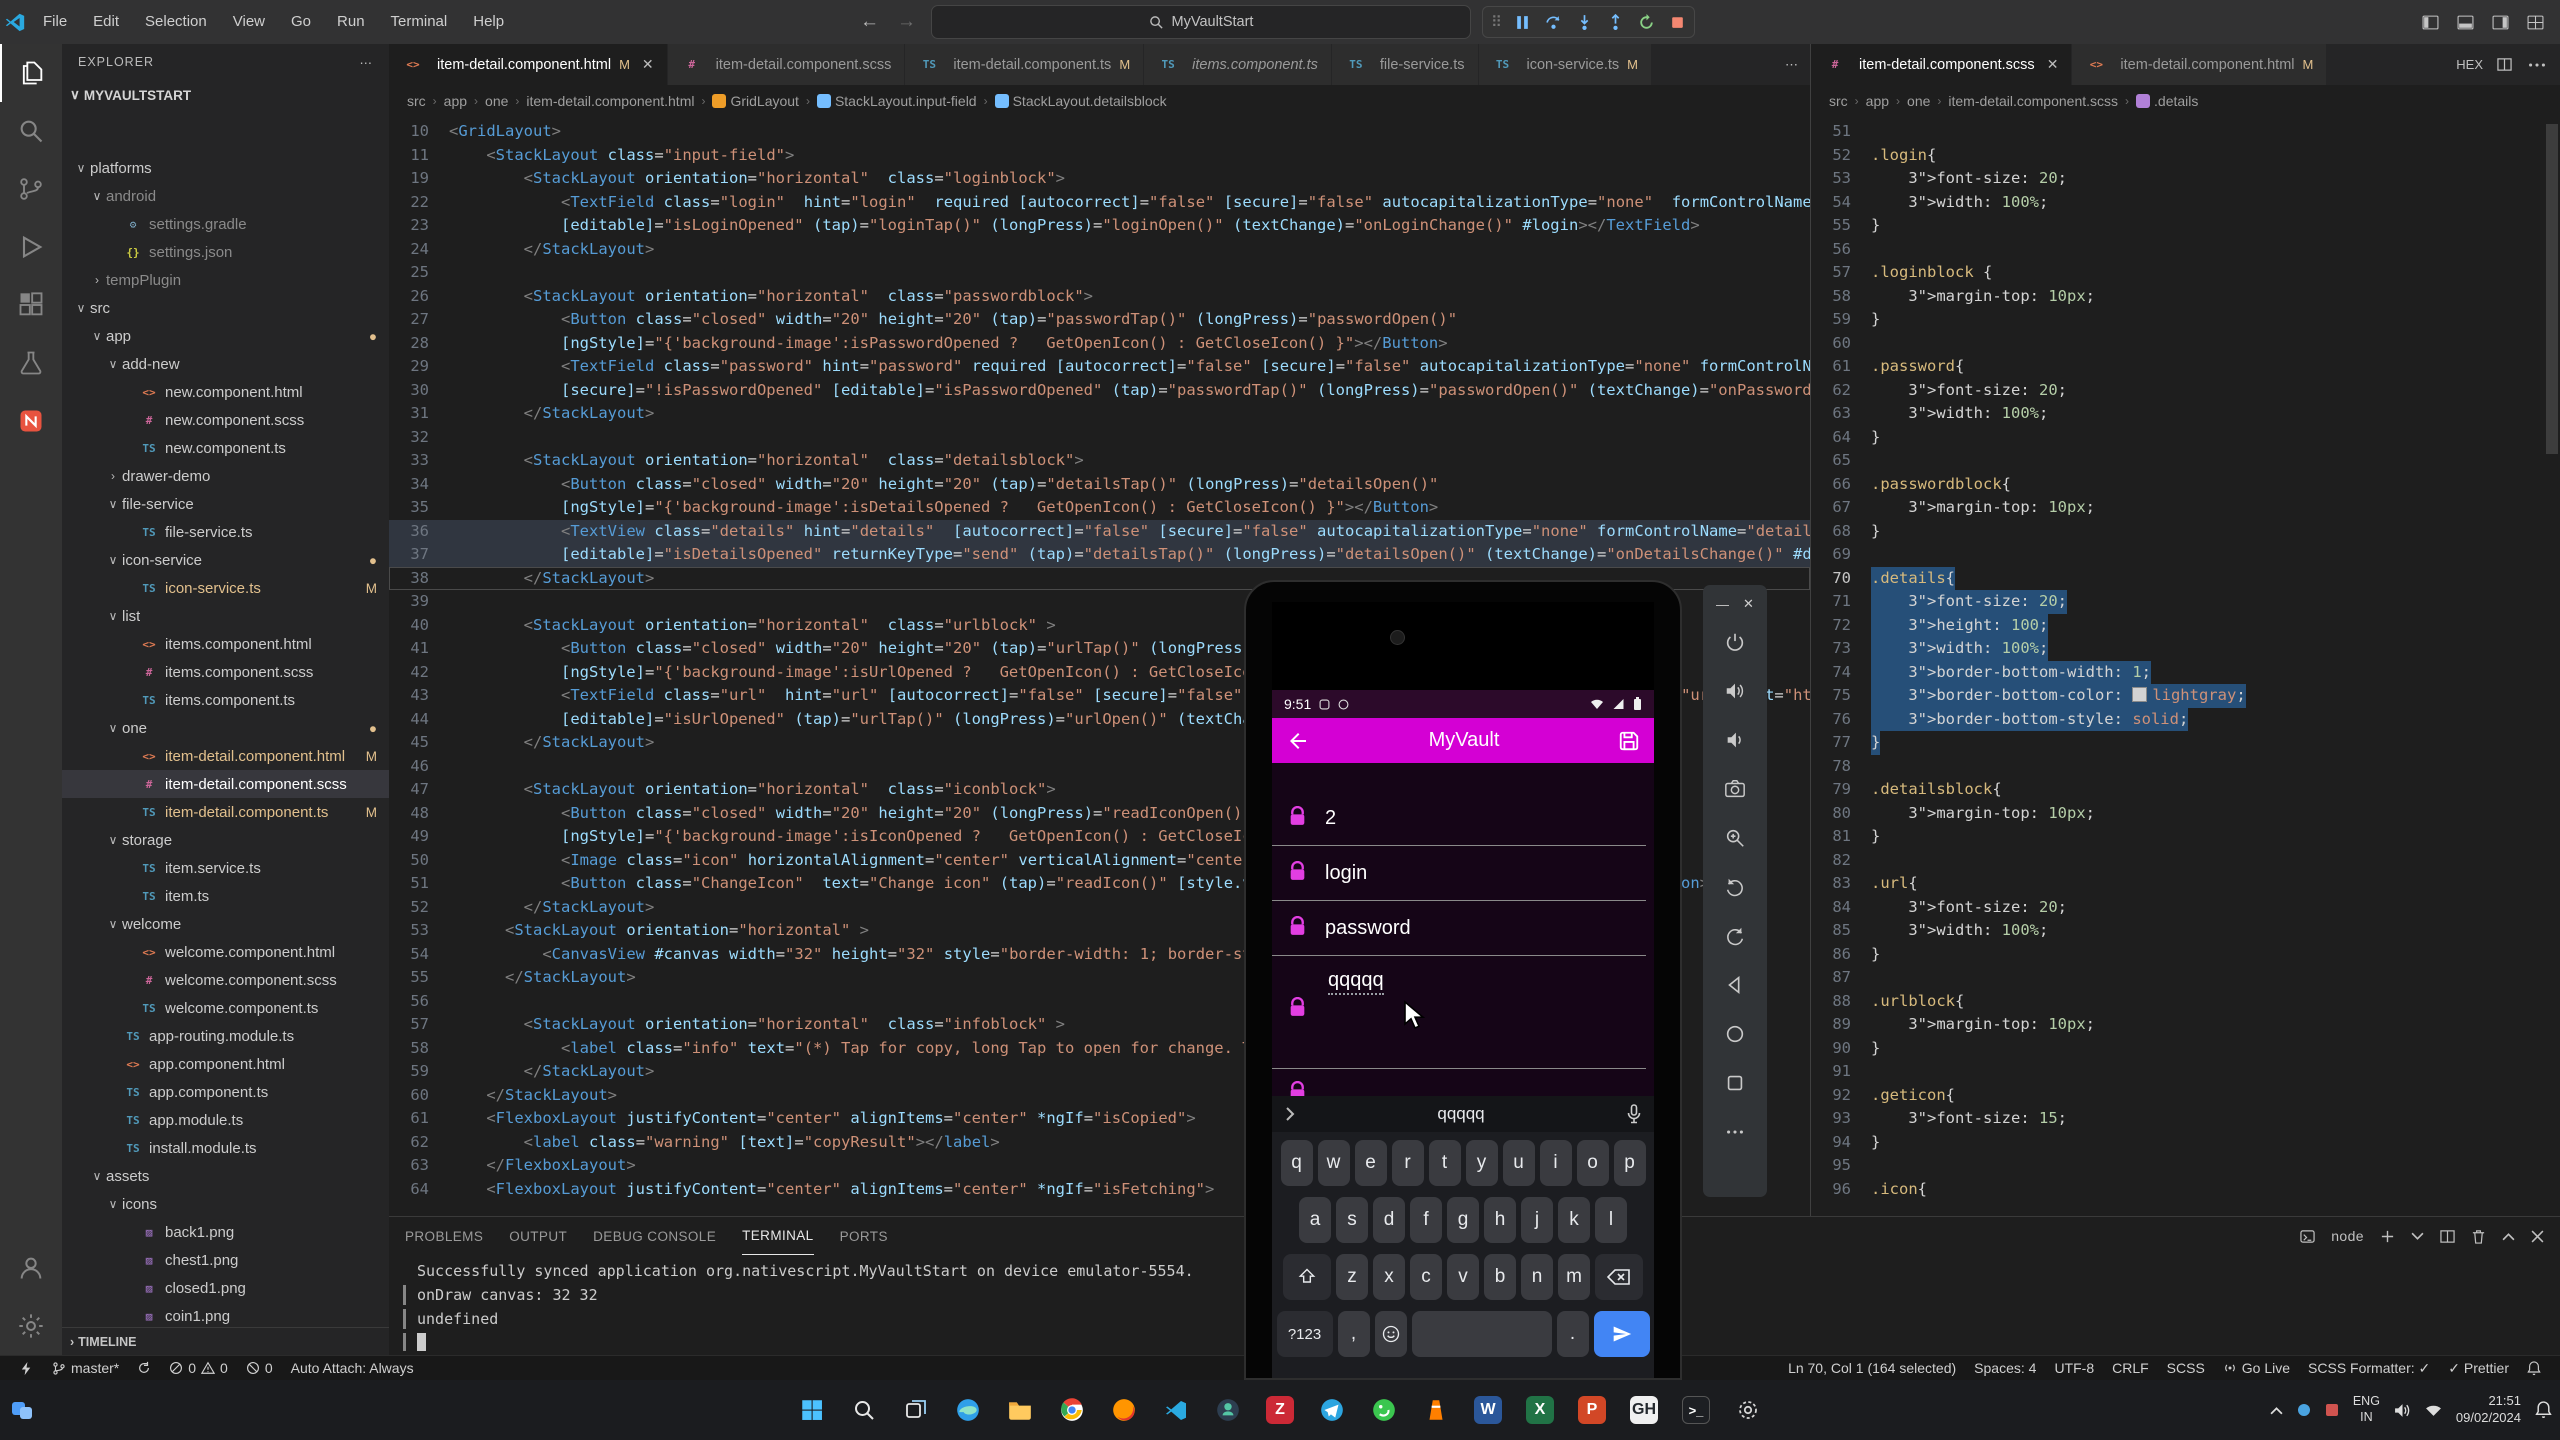 The height and width of the screenshot is (1440, 2560). I want to click on key-g: g, so click(1463, 1220).